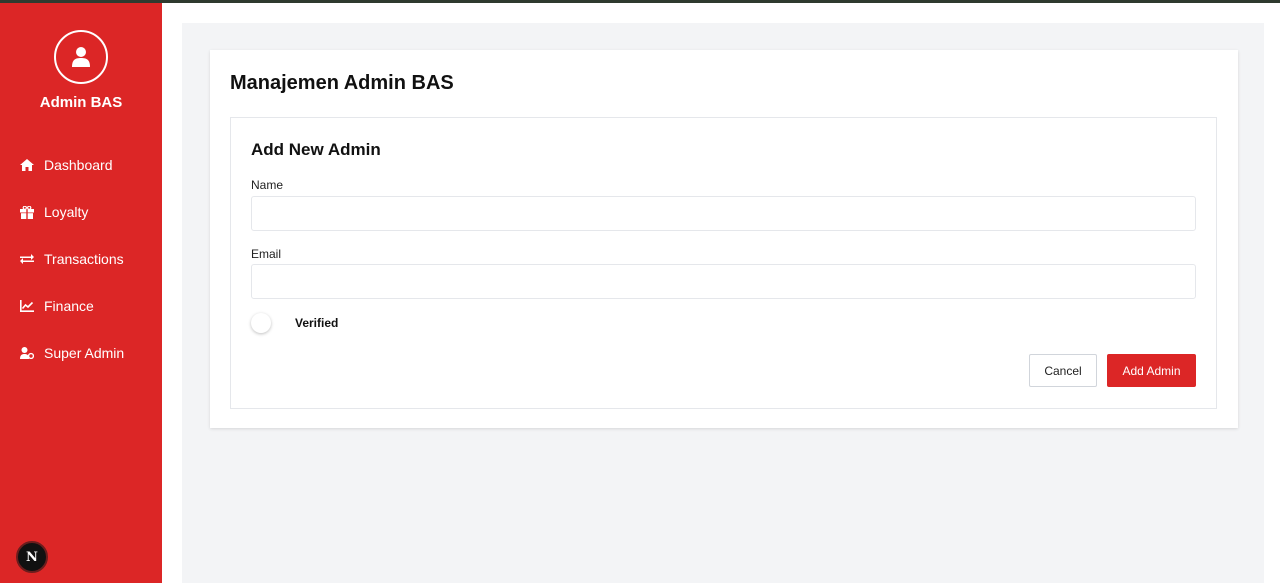 Image resolution: width=1280 pixels, height=583 pixels. I want to click on page-title: Manajemen Admin BAS, so click(342, 83).